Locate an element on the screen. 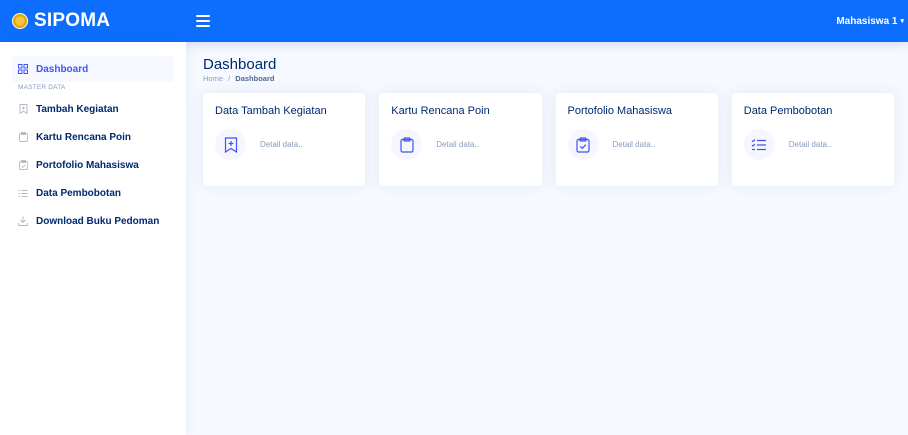 Image resolution: width=908 pixels, height=435 pixels. sidebar-item-label: Download Buku Pedoman is located at coordinates (98, 221).